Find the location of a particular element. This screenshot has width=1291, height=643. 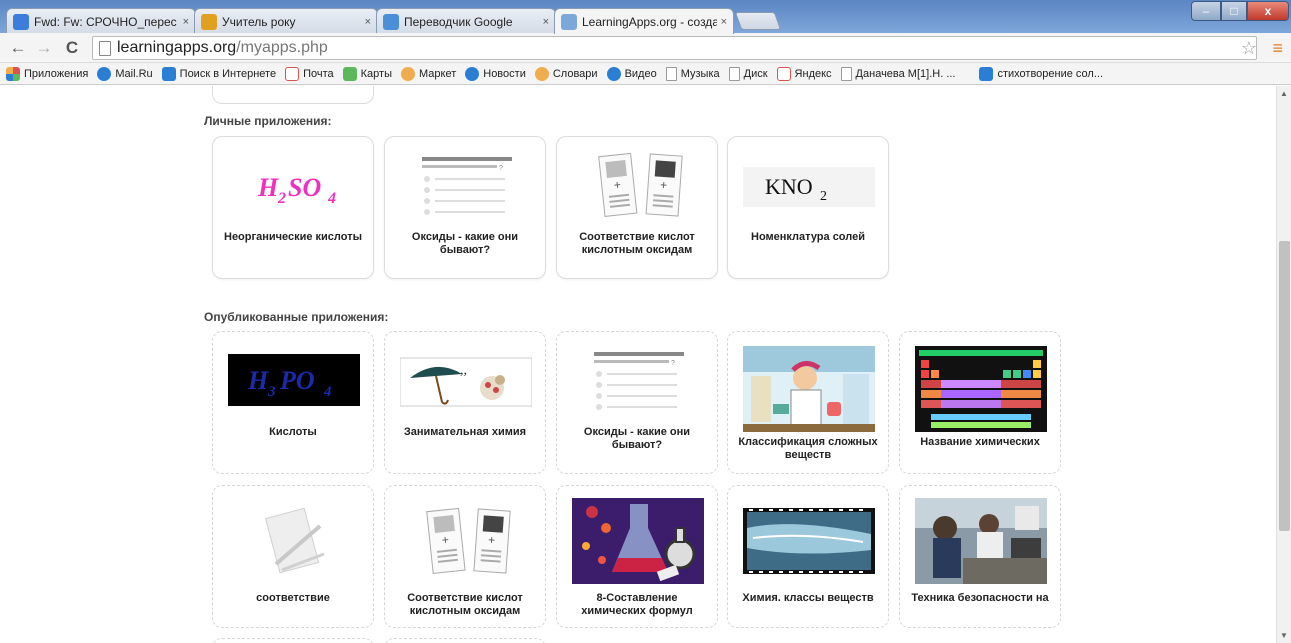

app-card: Химия. классы веществ is located at coordinates (808, 556).